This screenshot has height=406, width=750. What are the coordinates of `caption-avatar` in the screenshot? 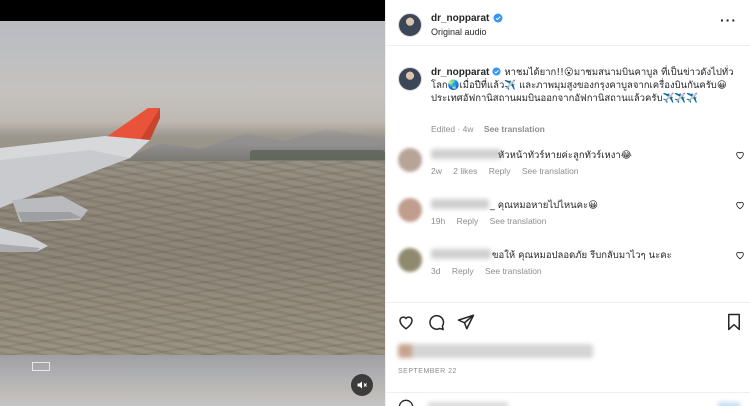 It's located at (410, 79).